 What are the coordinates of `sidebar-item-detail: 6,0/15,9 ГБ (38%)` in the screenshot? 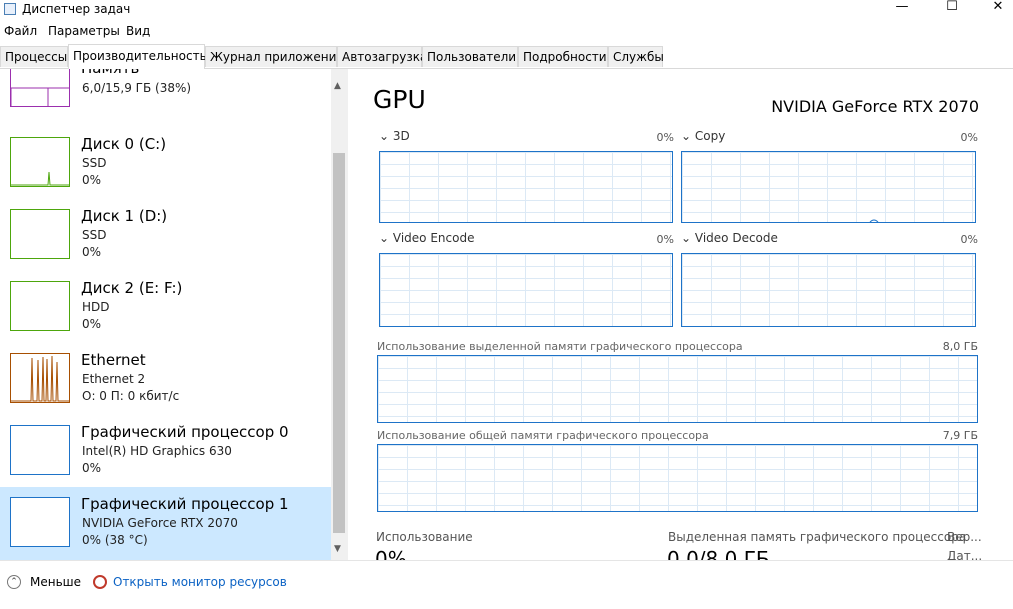 It's located at (137, 88).